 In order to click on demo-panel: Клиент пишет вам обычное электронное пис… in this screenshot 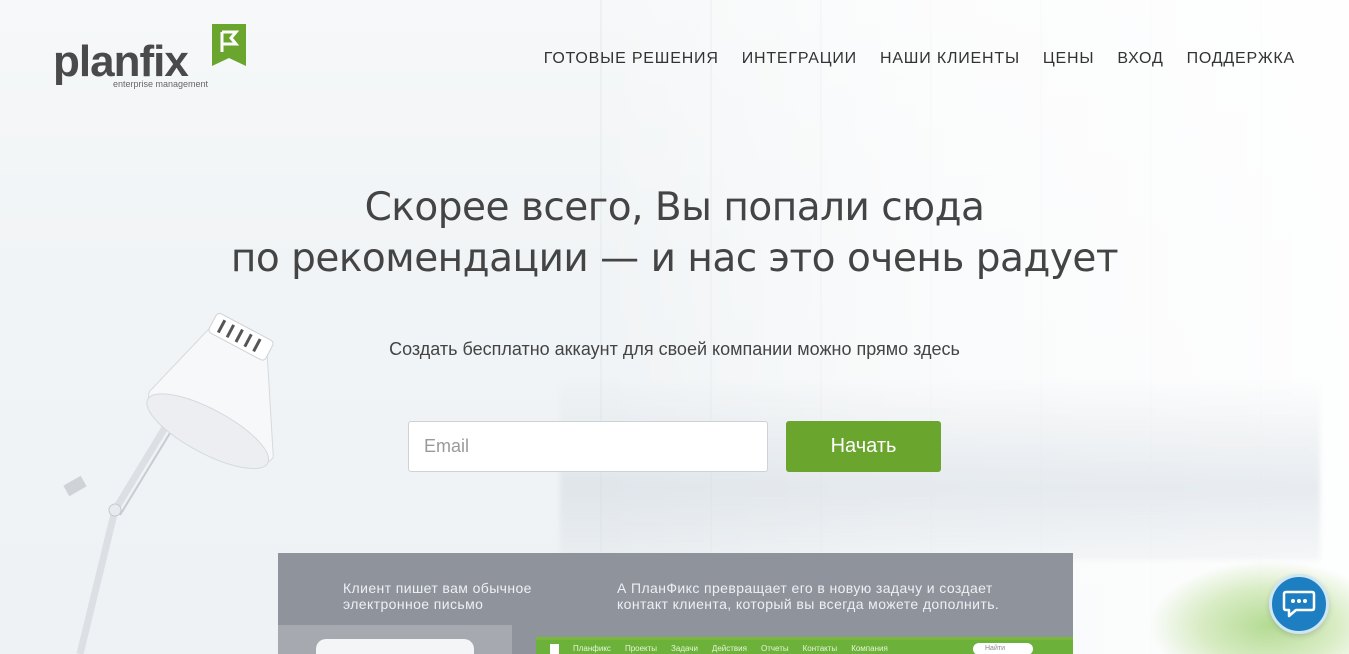, I will do `click(675, 603)`.